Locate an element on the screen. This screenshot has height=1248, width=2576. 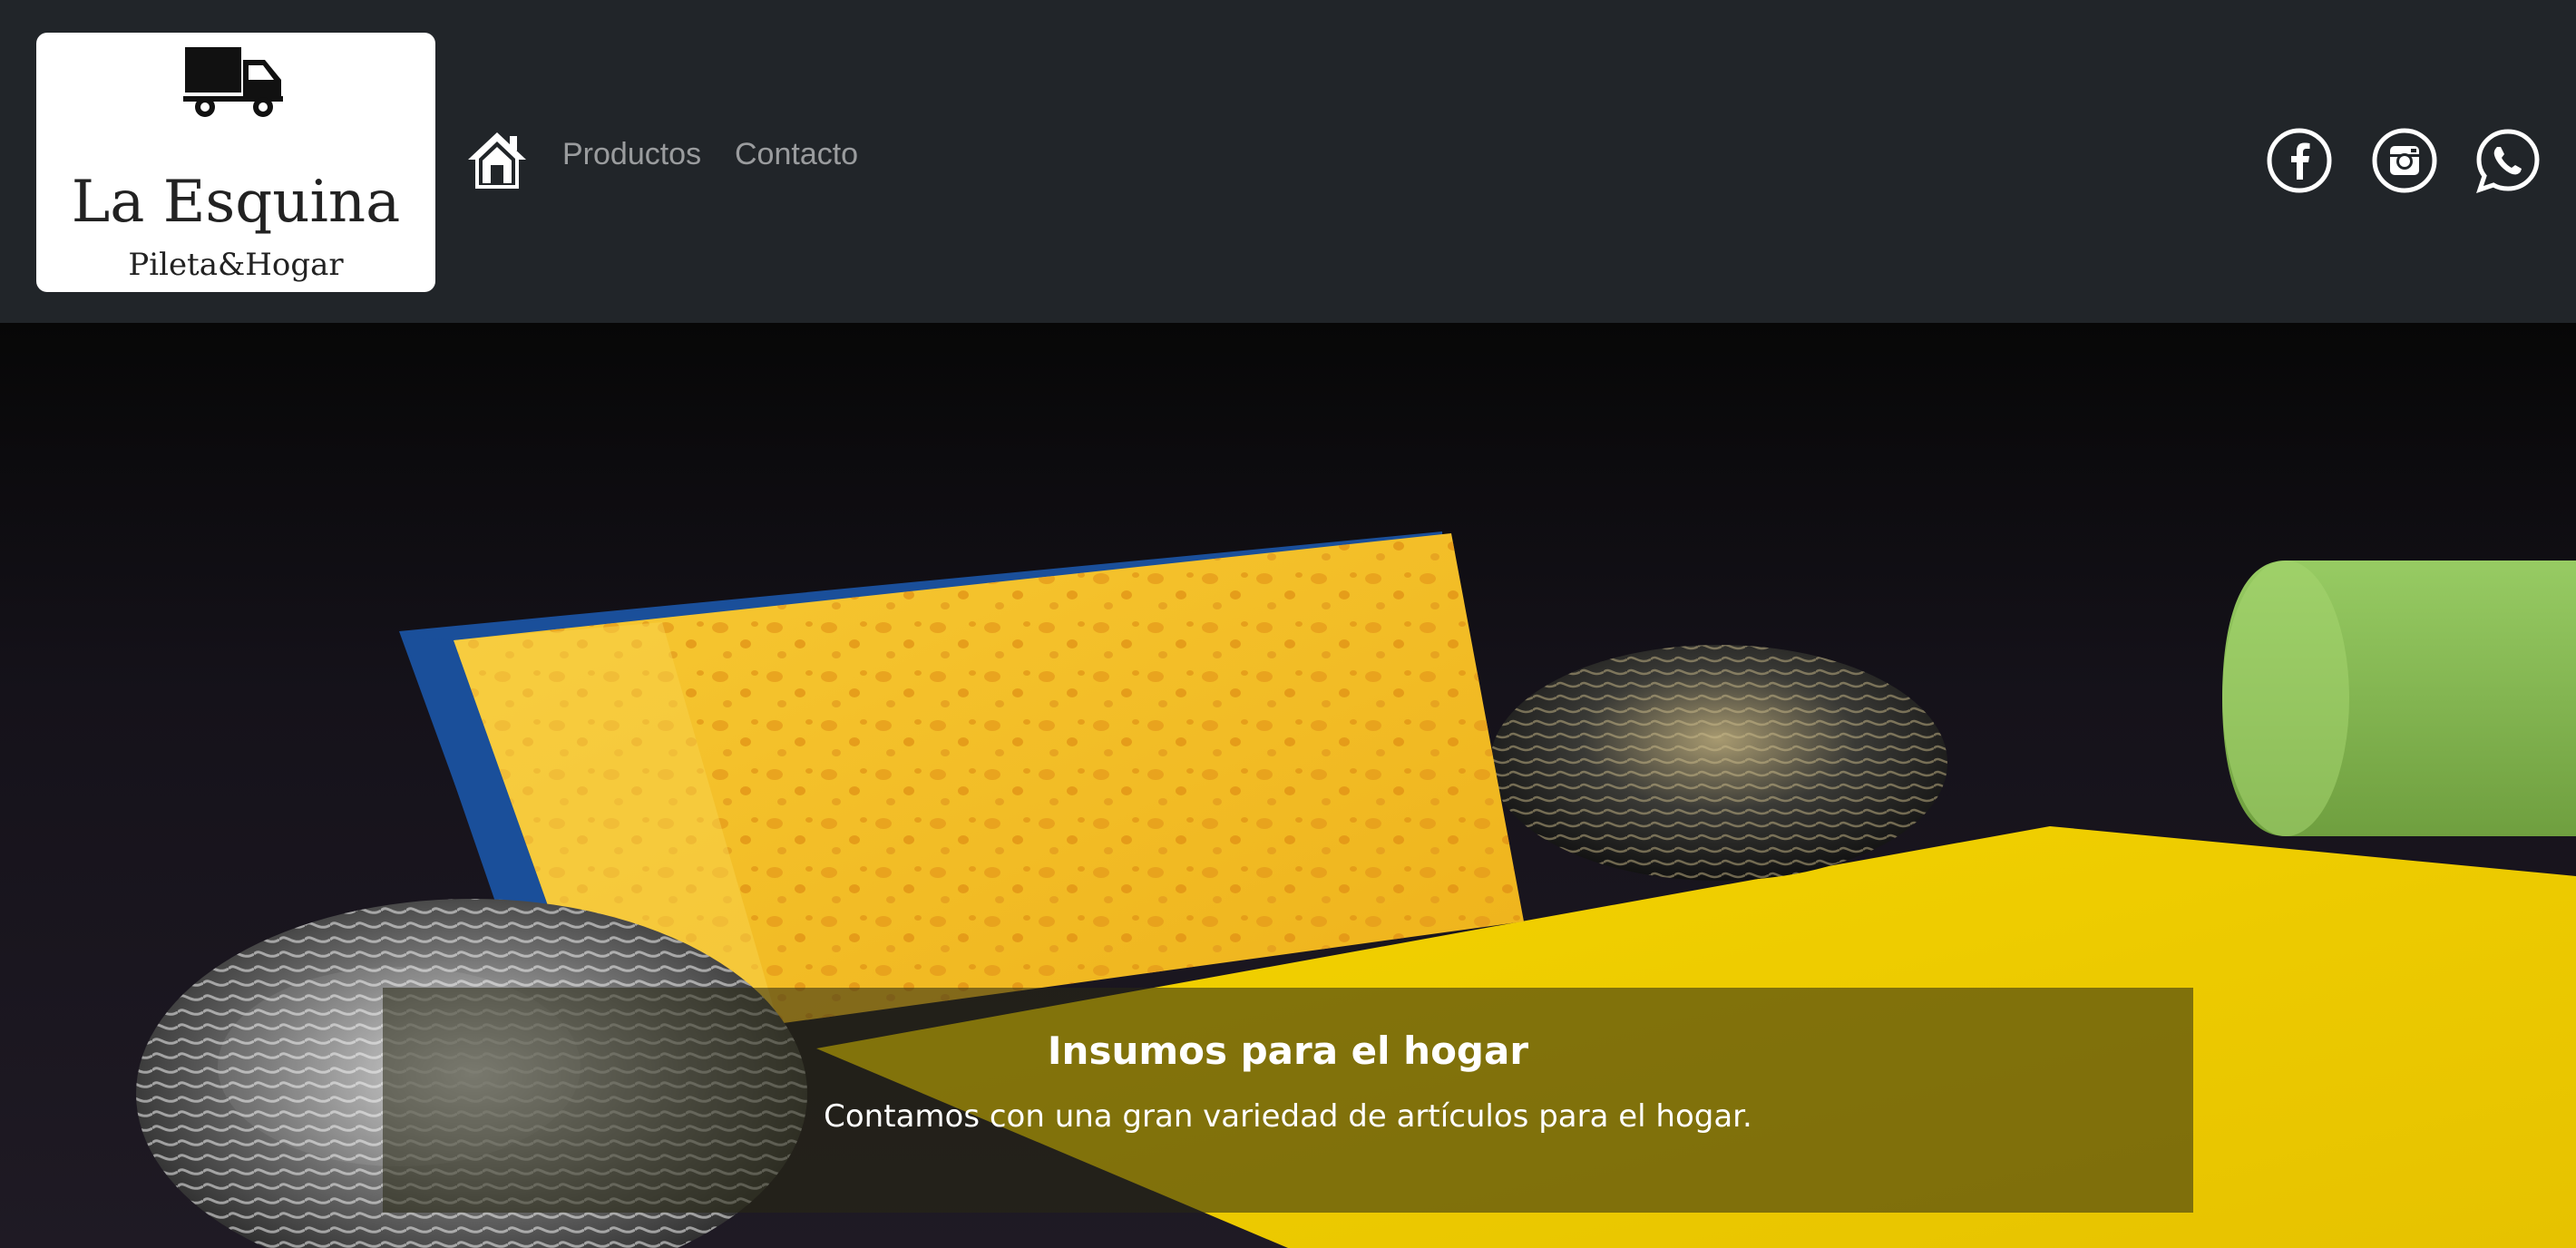
nav-contacto: Contacto is located at coordinates (796, 154).